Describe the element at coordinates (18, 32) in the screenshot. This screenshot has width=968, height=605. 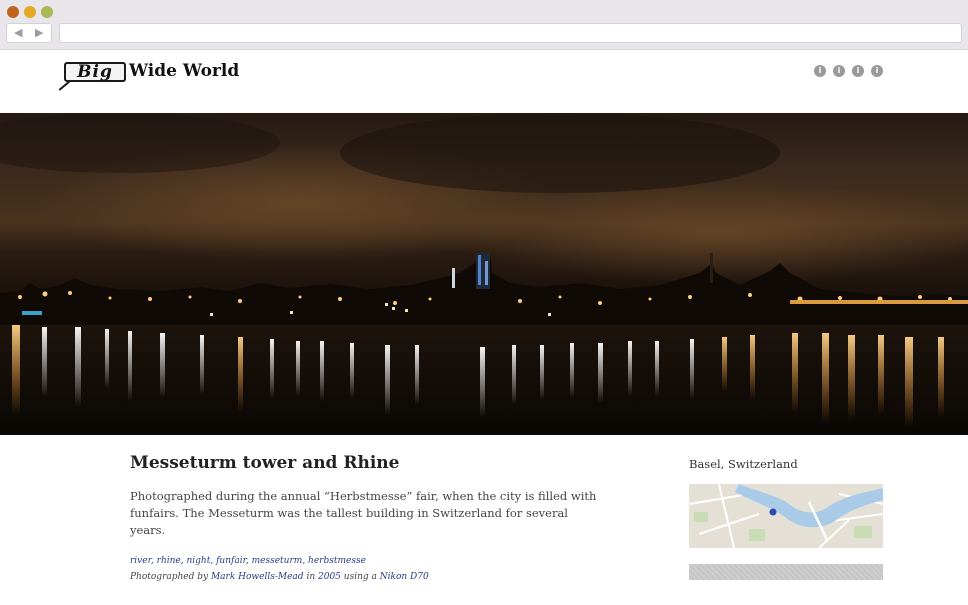
I see `back-arrow-icon: ◀` at that location.